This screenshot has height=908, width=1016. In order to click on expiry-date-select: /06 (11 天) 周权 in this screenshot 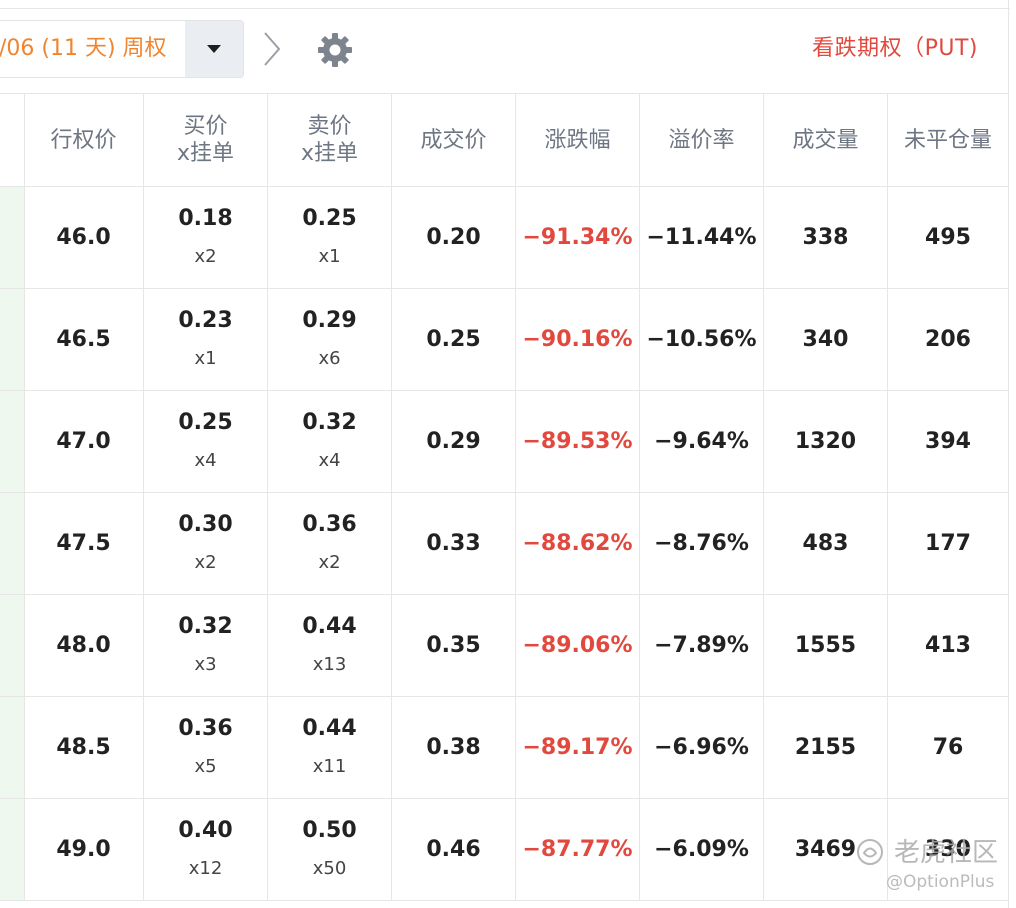, I will do `click(122, 49)`.